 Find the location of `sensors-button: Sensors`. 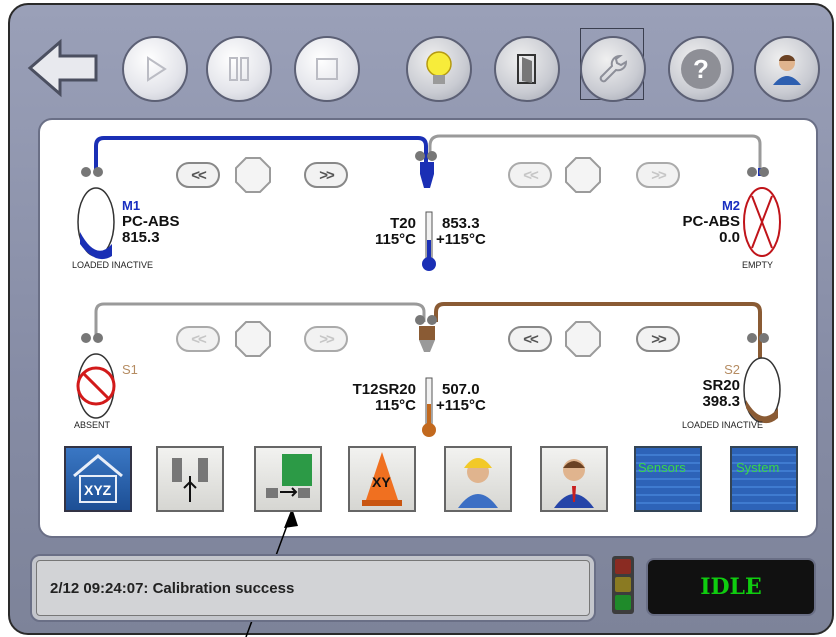

sensors-button: Sensors is located at coordinates (668, 479).